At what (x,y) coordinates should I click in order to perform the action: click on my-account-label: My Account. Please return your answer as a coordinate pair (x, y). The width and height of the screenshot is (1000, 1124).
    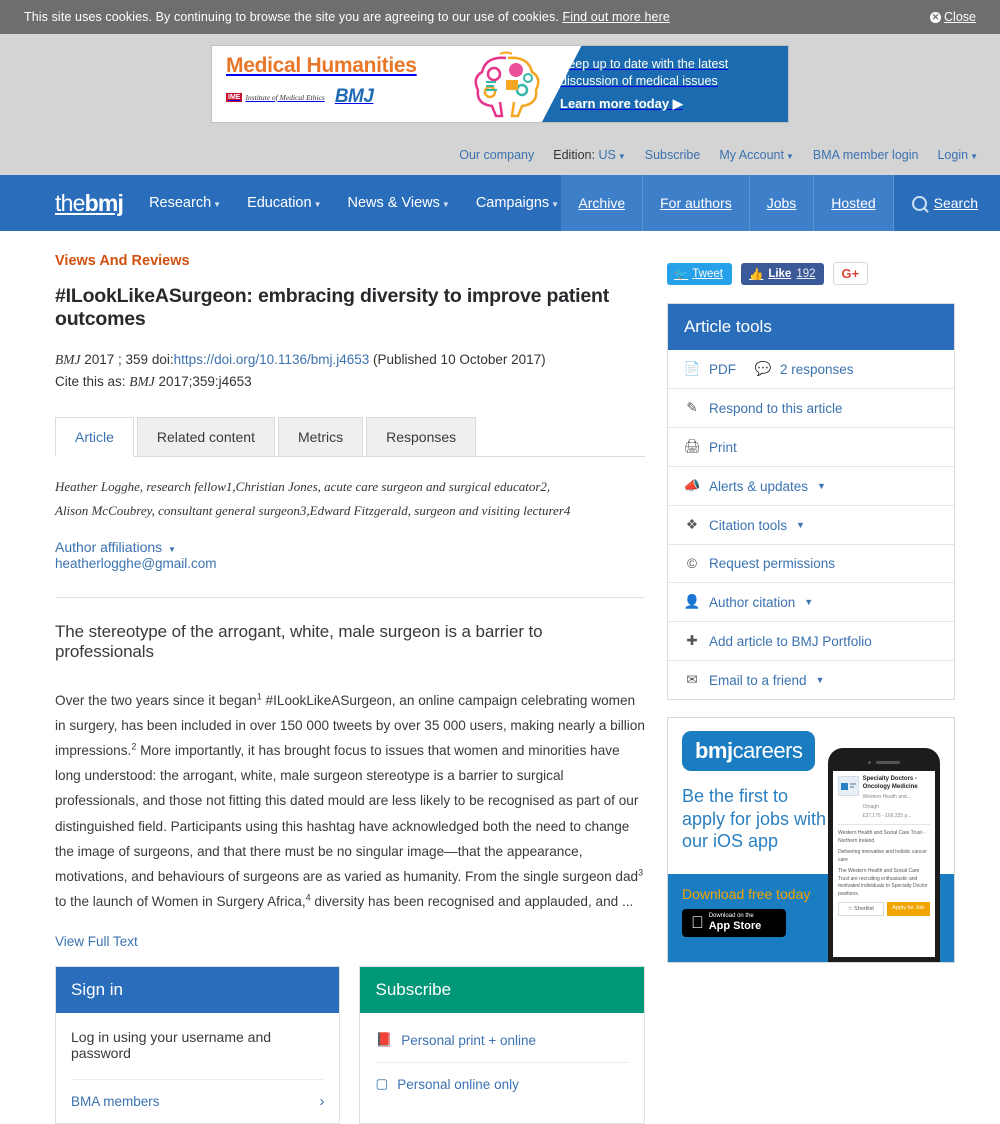
    Looking at the image, I should click on (751, 155).